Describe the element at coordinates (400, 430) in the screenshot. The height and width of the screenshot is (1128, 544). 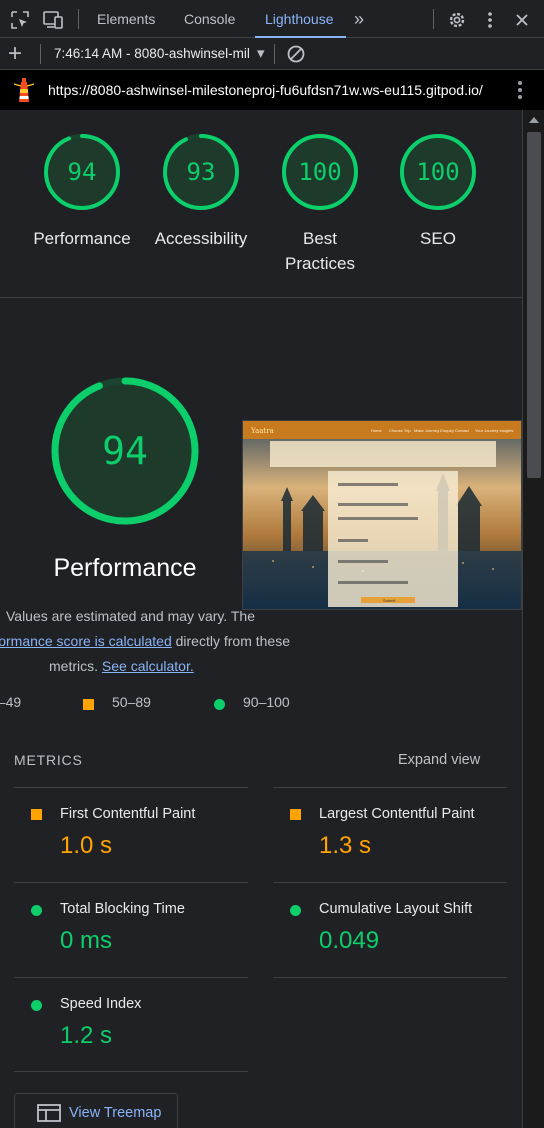
I see `screenshot-nav-item: Choose Trip` at that location.